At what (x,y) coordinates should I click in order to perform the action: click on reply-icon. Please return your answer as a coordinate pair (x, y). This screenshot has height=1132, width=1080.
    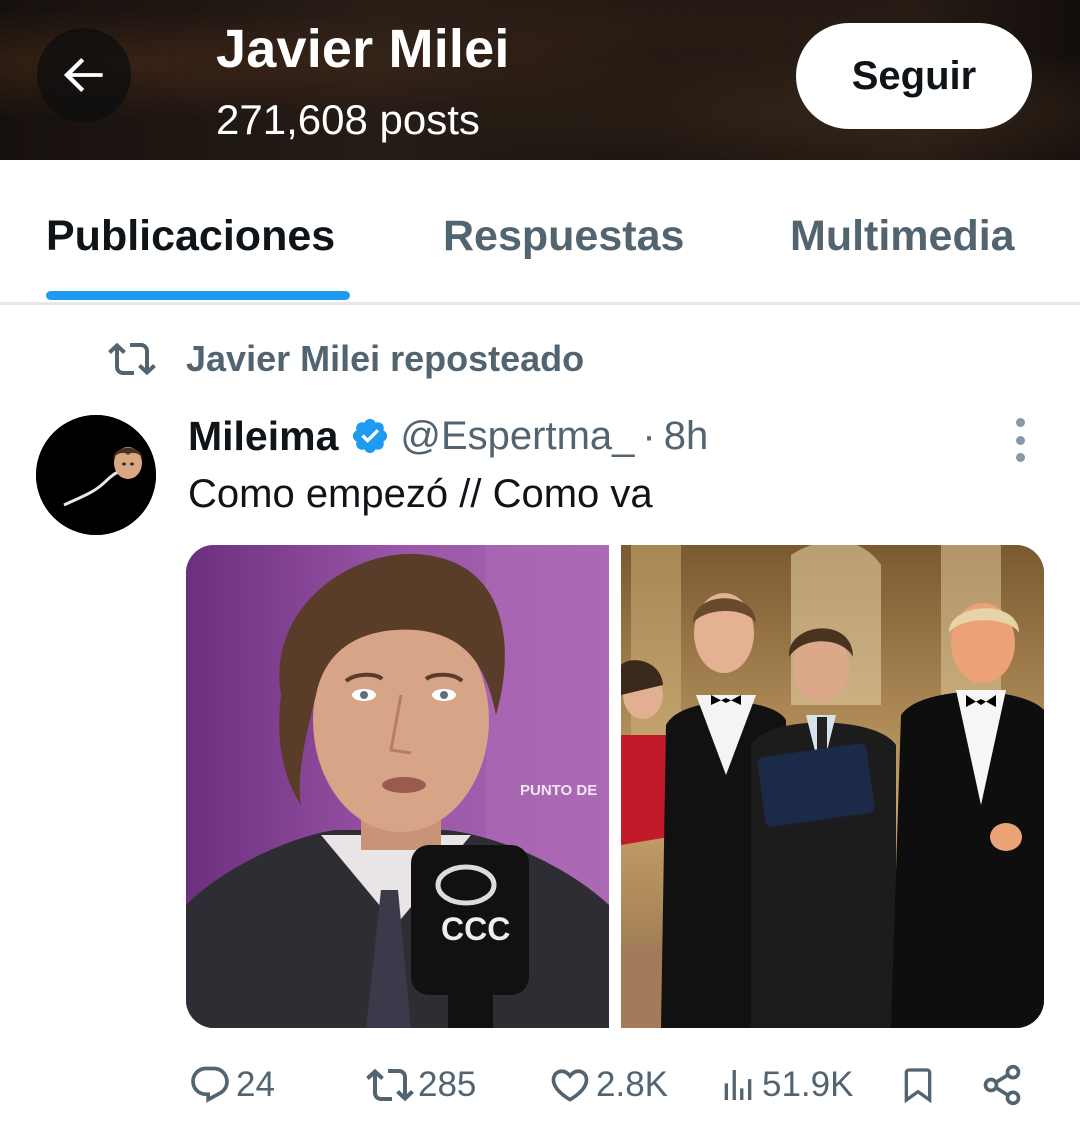
    Looking at the image, I should click on (210, 1084).